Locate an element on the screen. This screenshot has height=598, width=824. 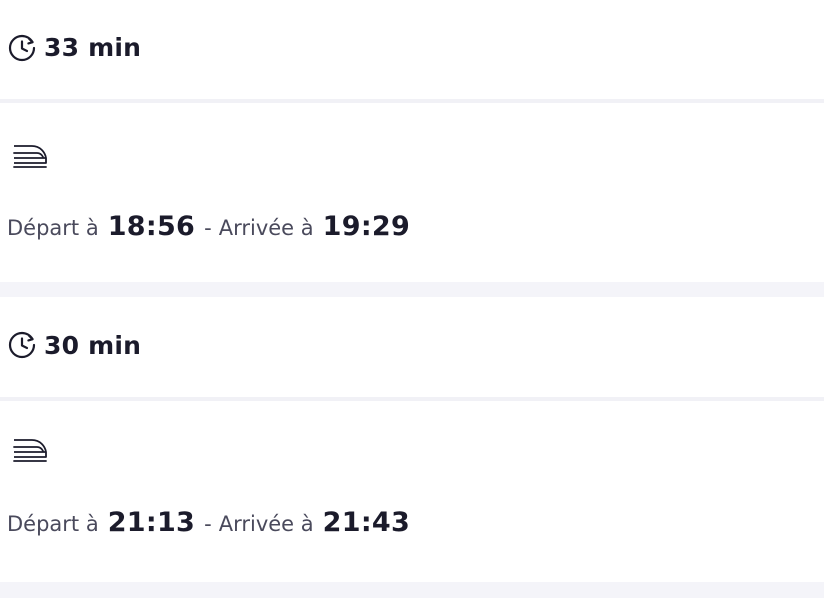
arrival-time: 19:29 is located at coordinates (366, 226).